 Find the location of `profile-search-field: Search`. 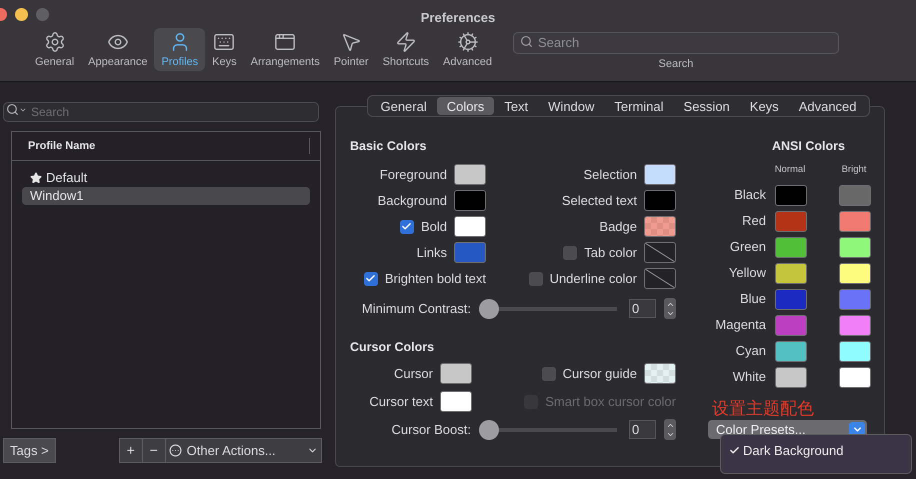

profile-search-field: Search is located at coordinates (161, 112).